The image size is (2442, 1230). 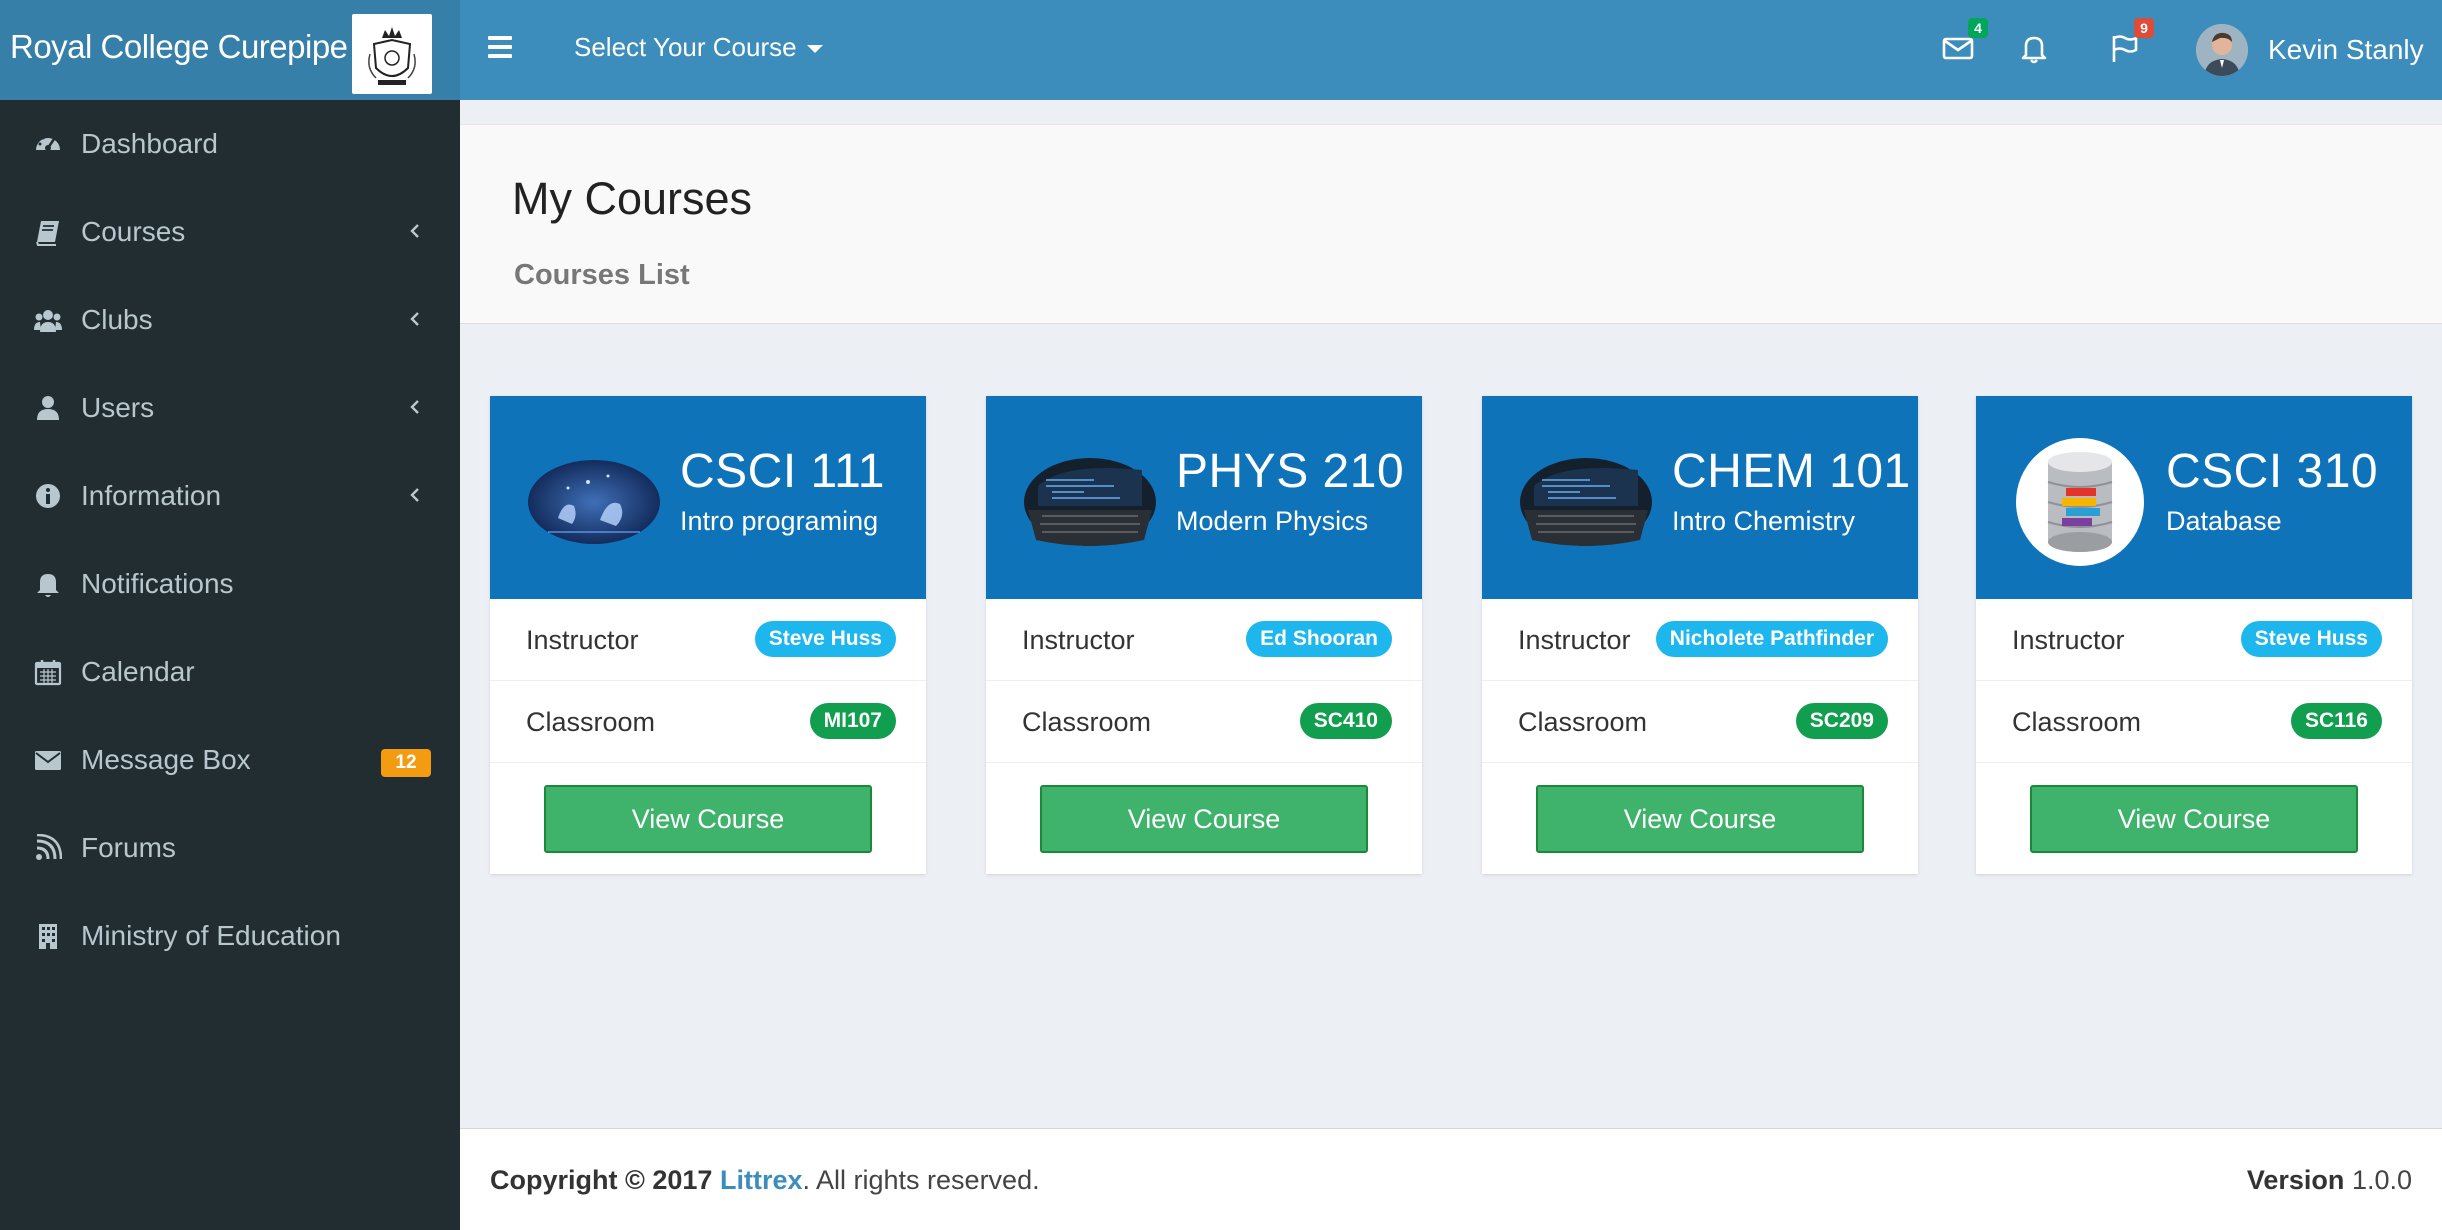 What do you see at coordinates (166, 759) in the screenshot?
I see `sidebar-item-label: Message Box` at bounding box center [166, 759].